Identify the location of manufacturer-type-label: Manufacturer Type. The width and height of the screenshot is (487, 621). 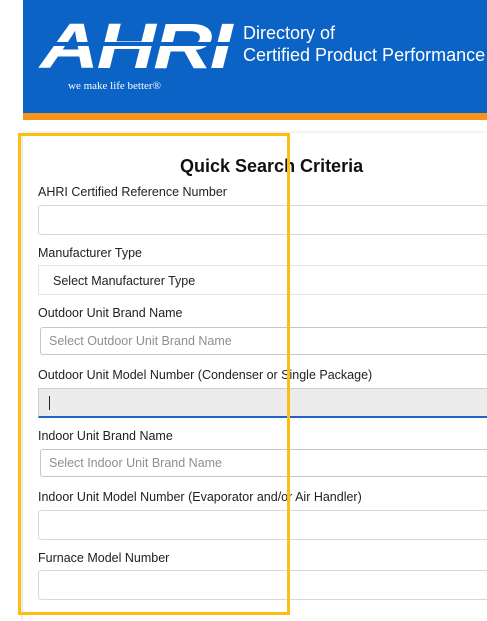
(90, 253).